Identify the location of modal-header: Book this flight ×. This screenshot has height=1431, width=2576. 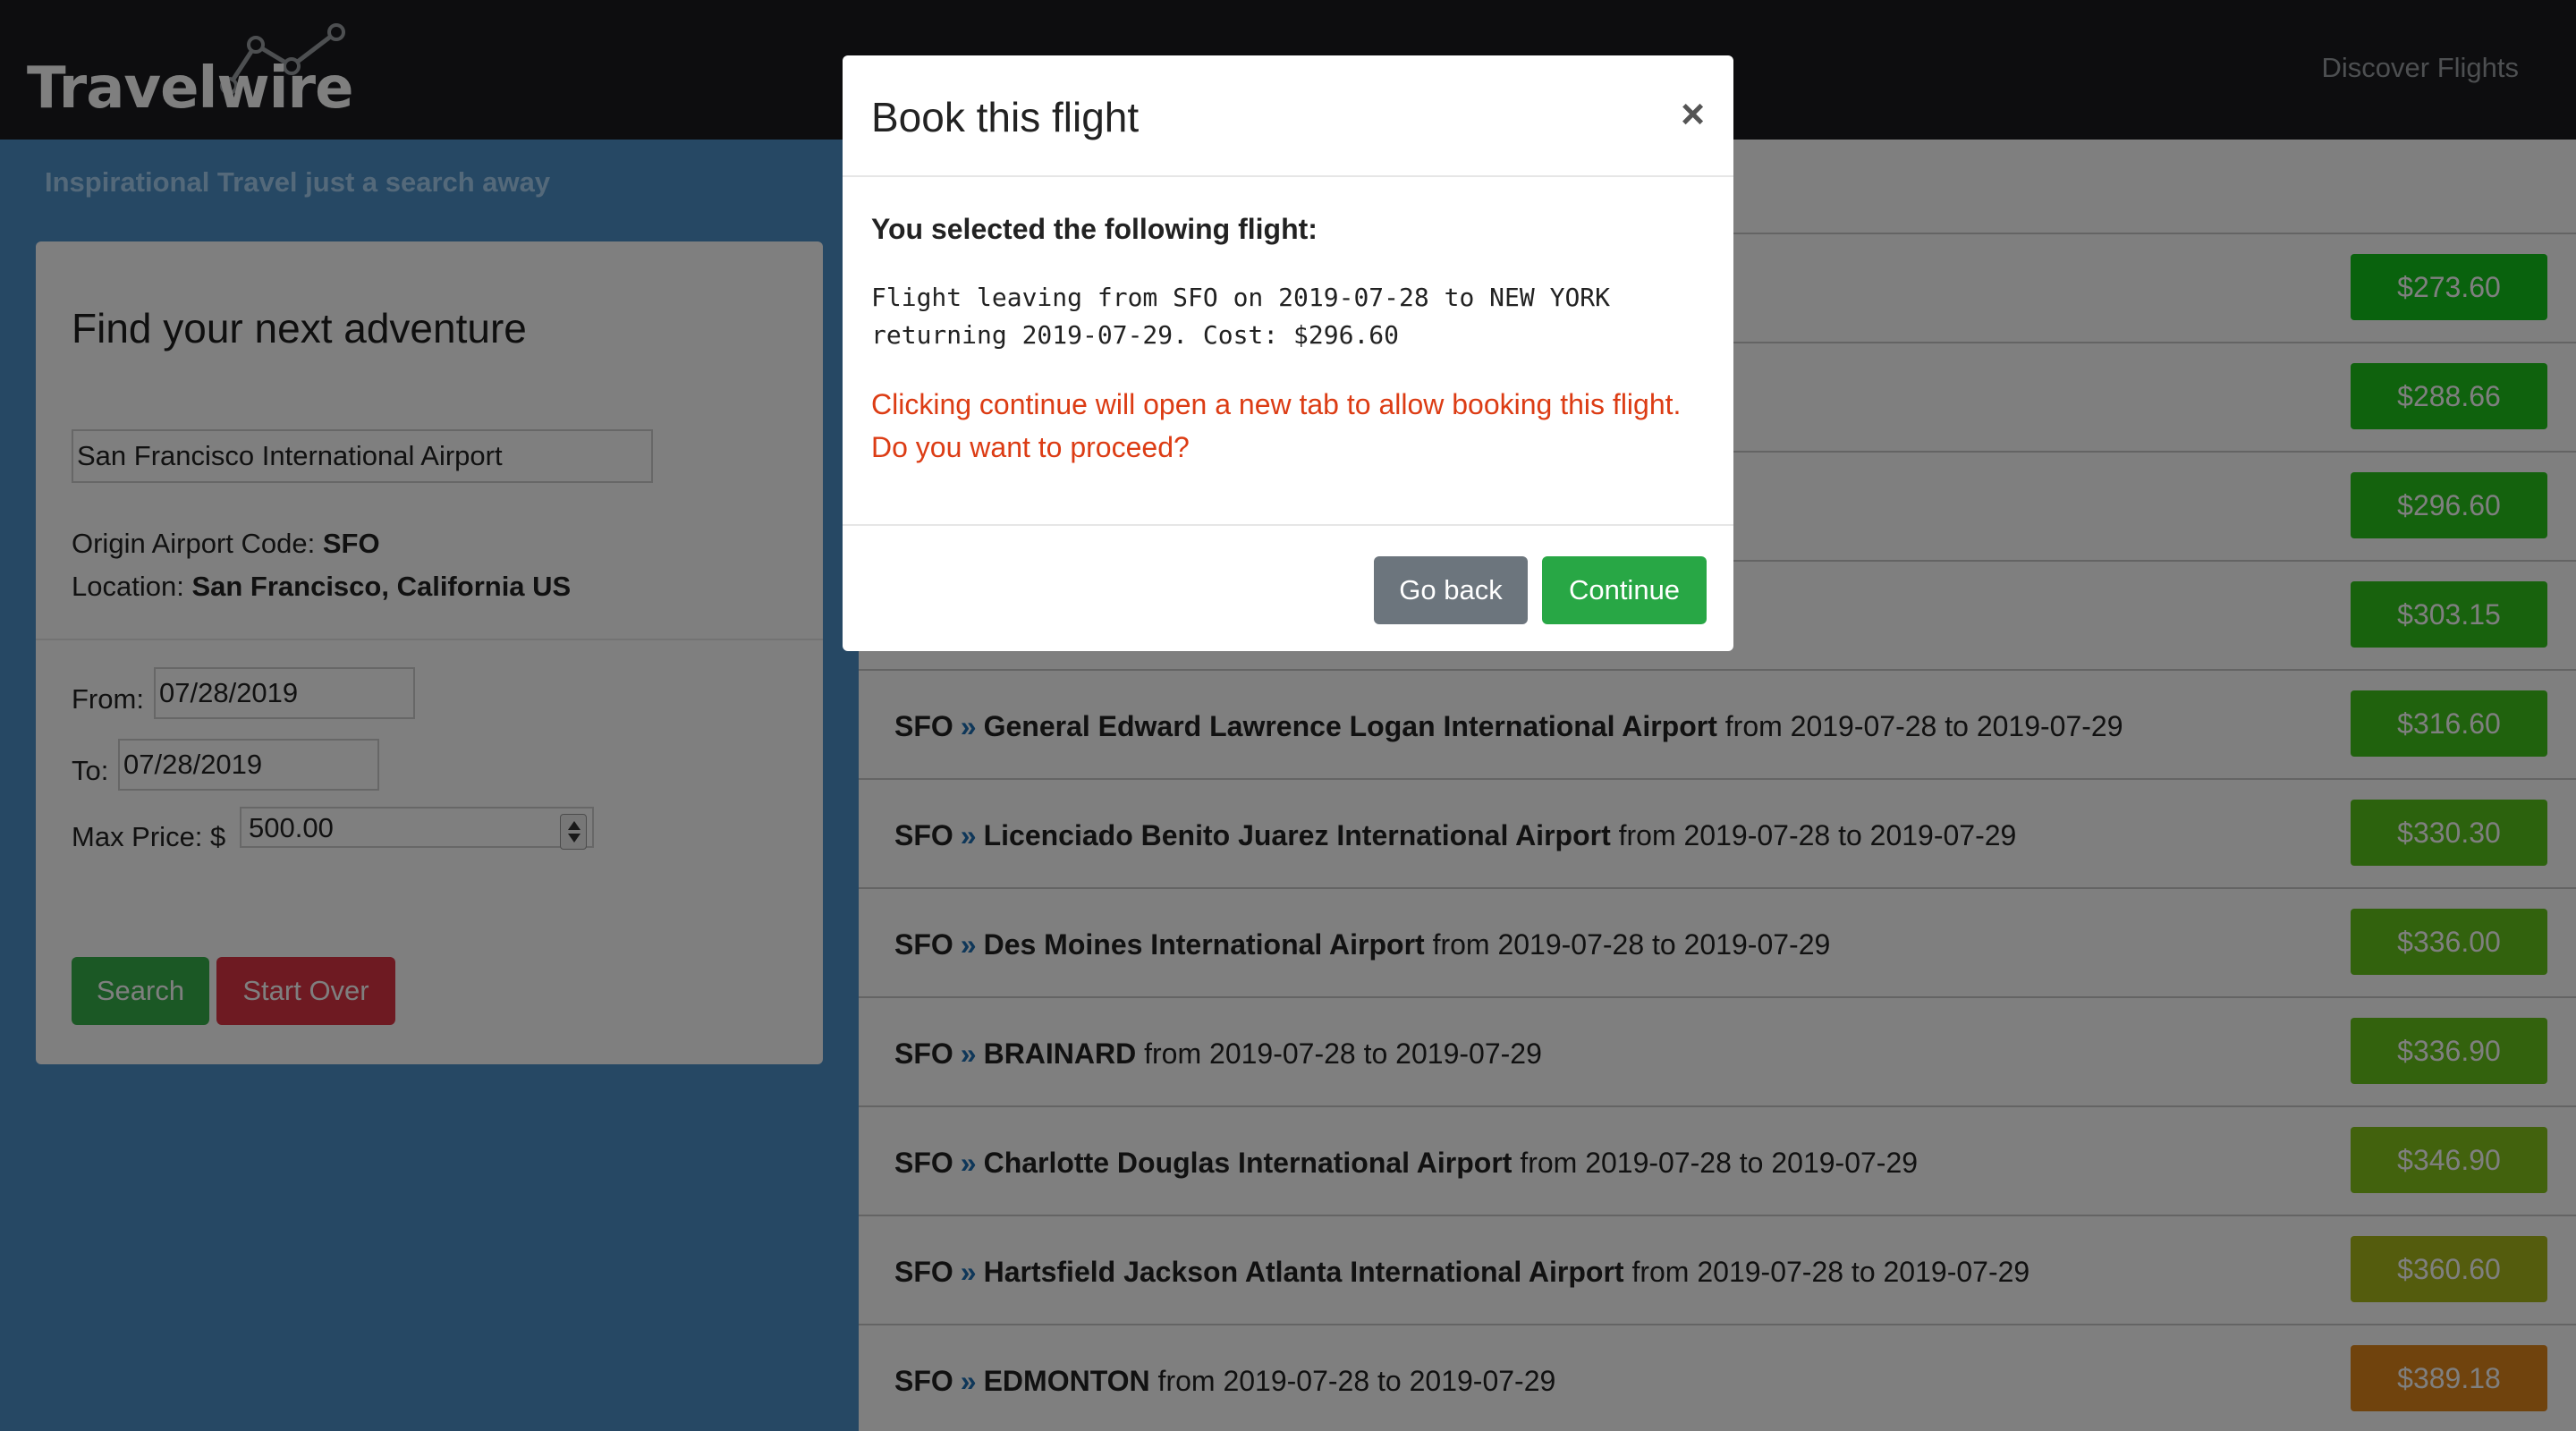
(1288, 116).